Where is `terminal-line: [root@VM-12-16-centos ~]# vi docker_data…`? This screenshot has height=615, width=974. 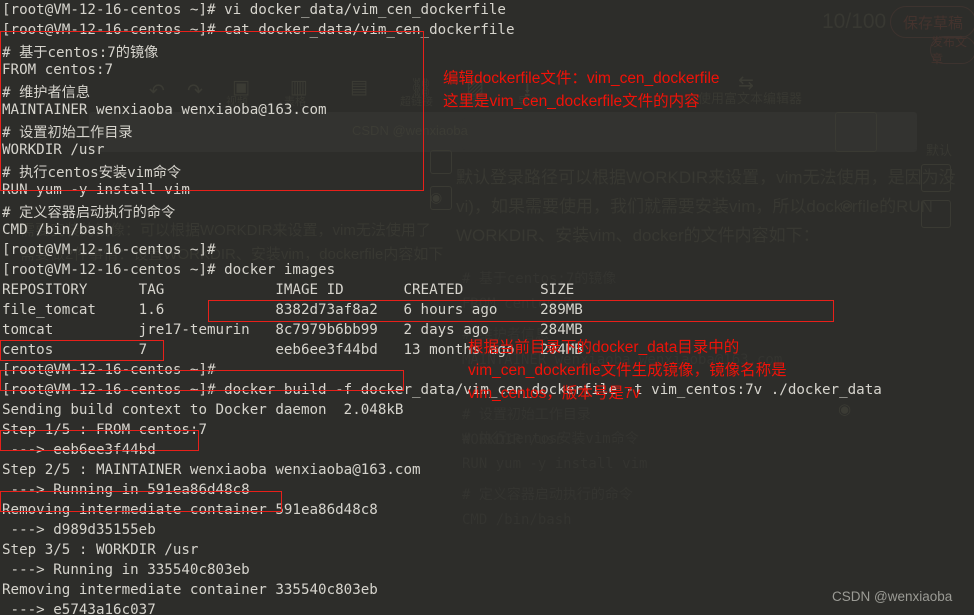
terminal-line: [root@VM-12-16-centos ~]# vi docker_data… is located at coordinates (254, 10).